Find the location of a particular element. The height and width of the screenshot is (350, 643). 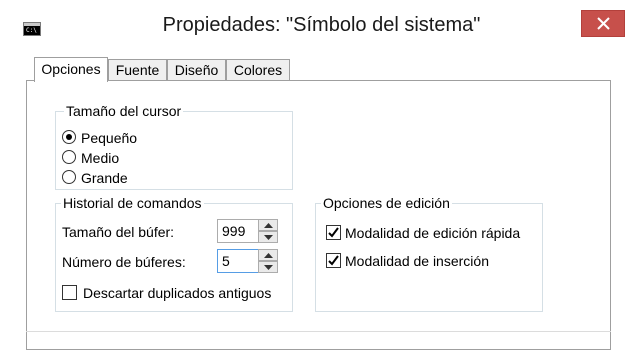

tab-fuente: Fuente is located at coordinates (137, 70).